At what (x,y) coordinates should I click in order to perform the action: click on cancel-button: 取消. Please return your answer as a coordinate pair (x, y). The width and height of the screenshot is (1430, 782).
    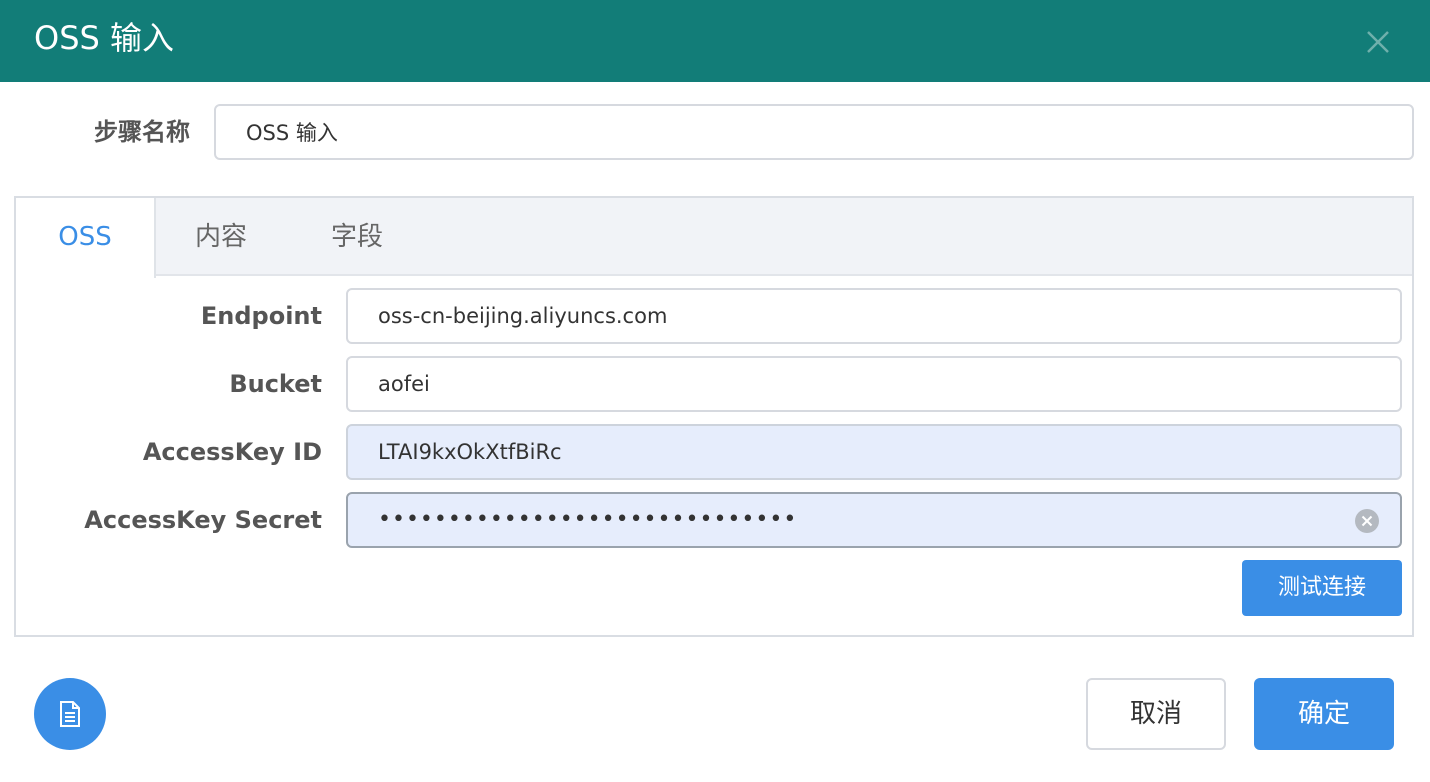
    Looking at the image, I should click on (1156, 714).